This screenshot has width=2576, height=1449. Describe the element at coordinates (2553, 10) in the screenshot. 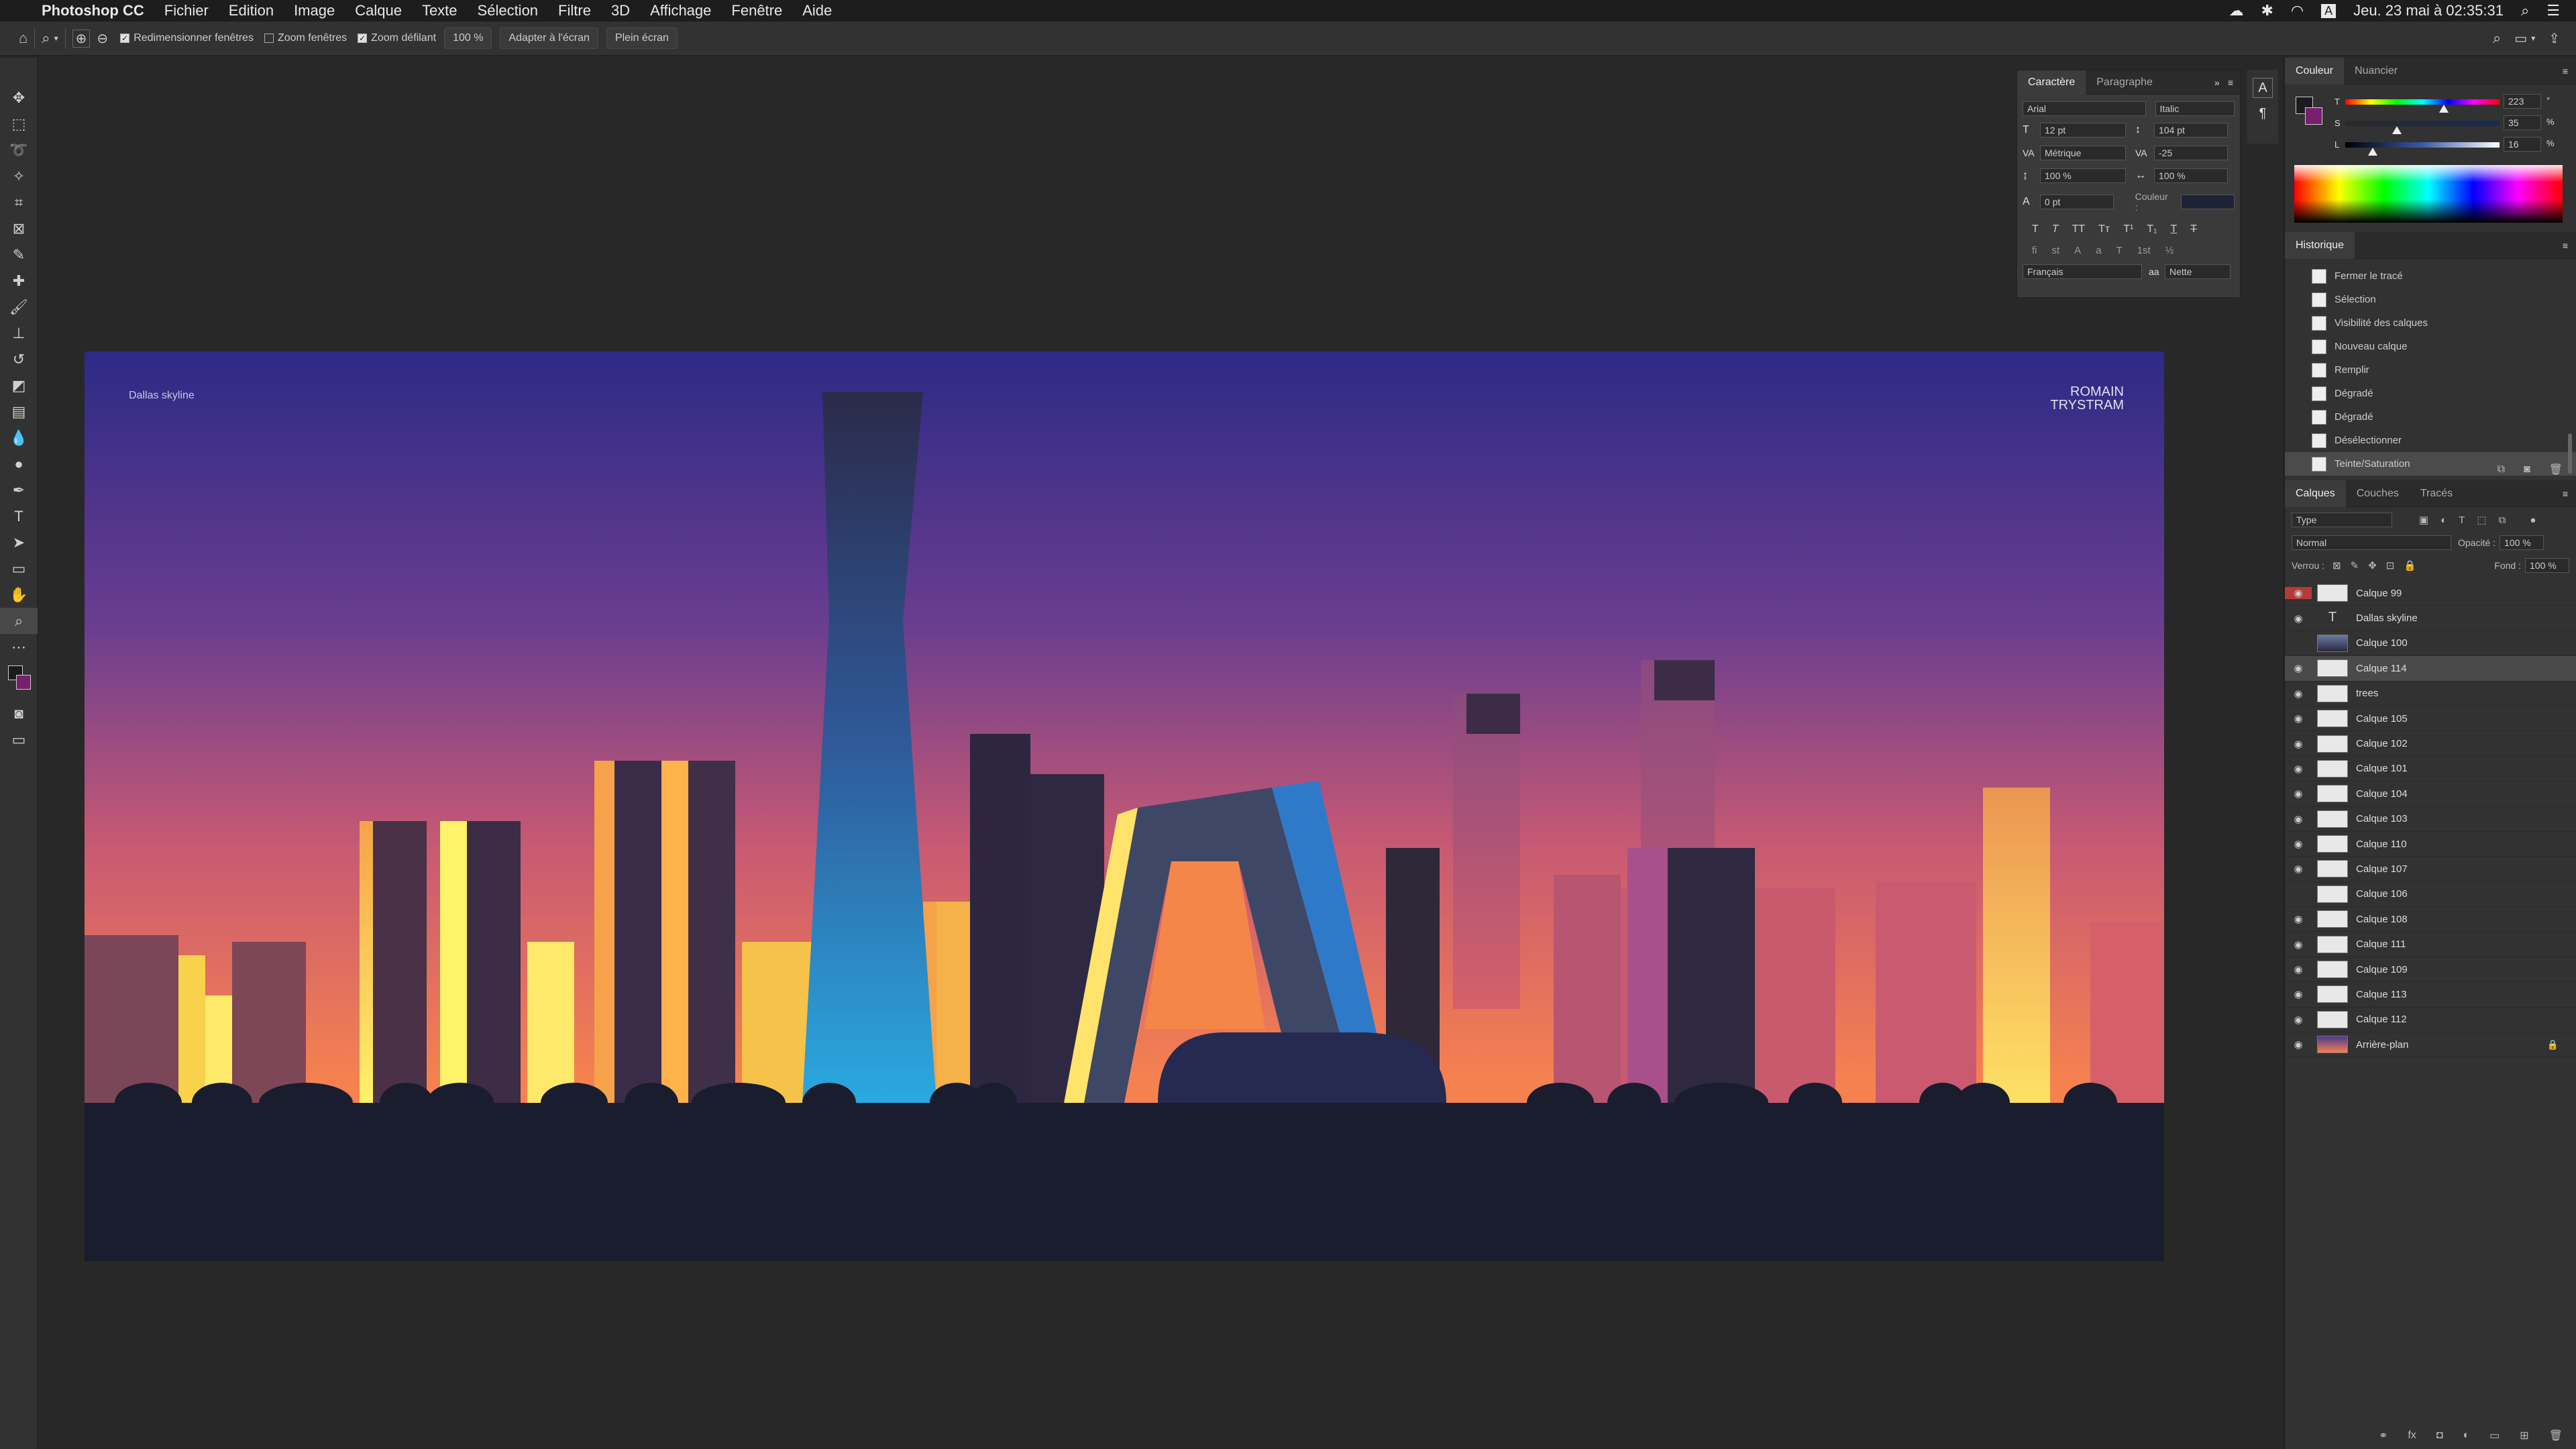

I see `notification-icon: ☰` at that location.